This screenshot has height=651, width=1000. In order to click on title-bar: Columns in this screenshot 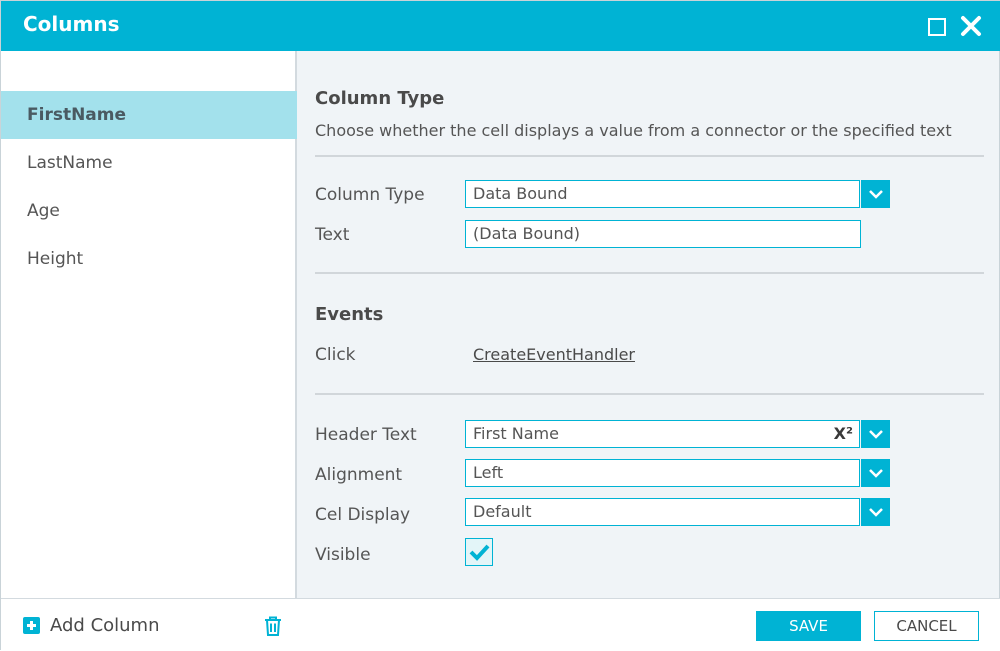, I will do `click(500, 26)`.